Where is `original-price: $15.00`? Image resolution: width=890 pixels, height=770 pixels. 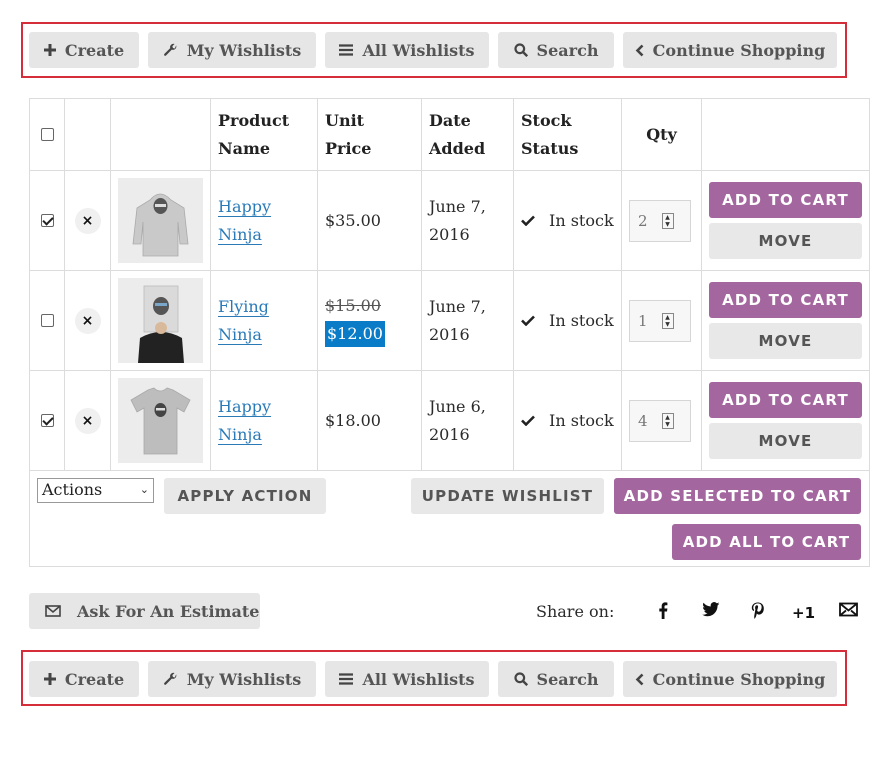
original-price: $15.00 is located at coordinates (353, 305).